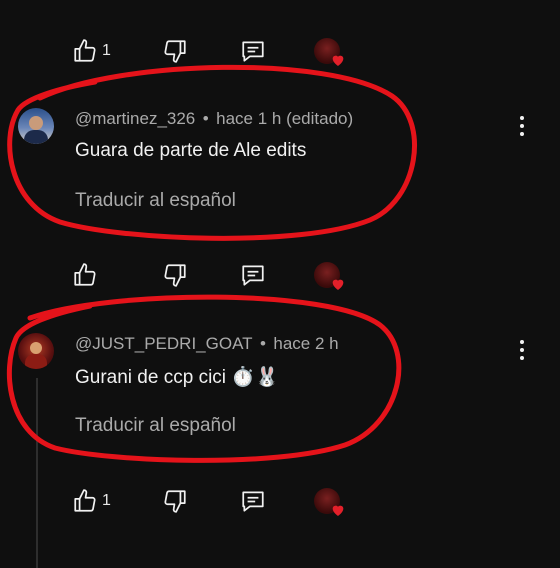  What do you see at coordinates (135, 118) in the screenshot?
I see `author-handle: @martinez_326` at bounding box center [135, 118].